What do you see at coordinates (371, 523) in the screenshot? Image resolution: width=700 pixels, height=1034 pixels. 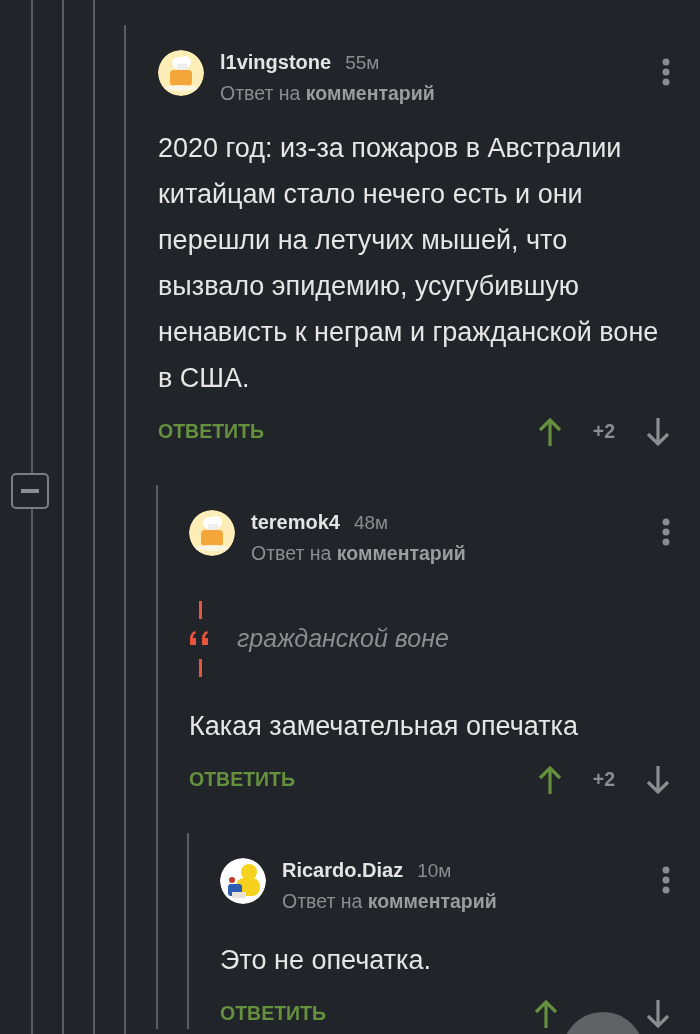 I see `comment-time: 48м` at bounding box center [371, 523].